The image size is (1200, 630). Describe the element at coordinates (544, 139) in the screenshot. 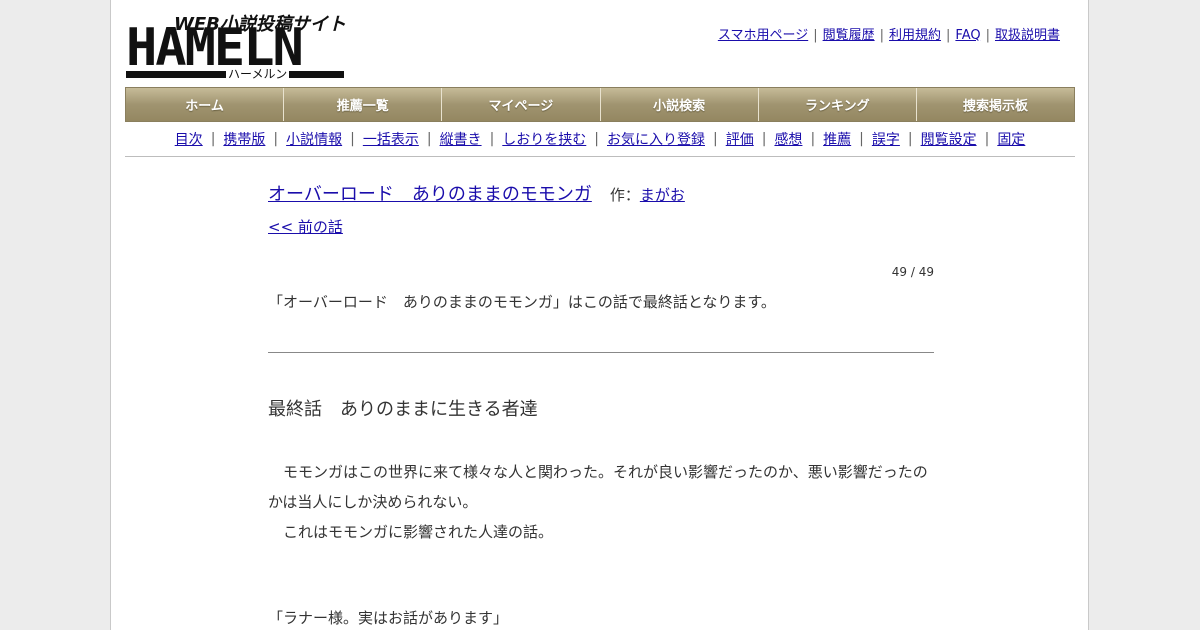

I see `subnav-bookmark: しおりを挟む` at that location.